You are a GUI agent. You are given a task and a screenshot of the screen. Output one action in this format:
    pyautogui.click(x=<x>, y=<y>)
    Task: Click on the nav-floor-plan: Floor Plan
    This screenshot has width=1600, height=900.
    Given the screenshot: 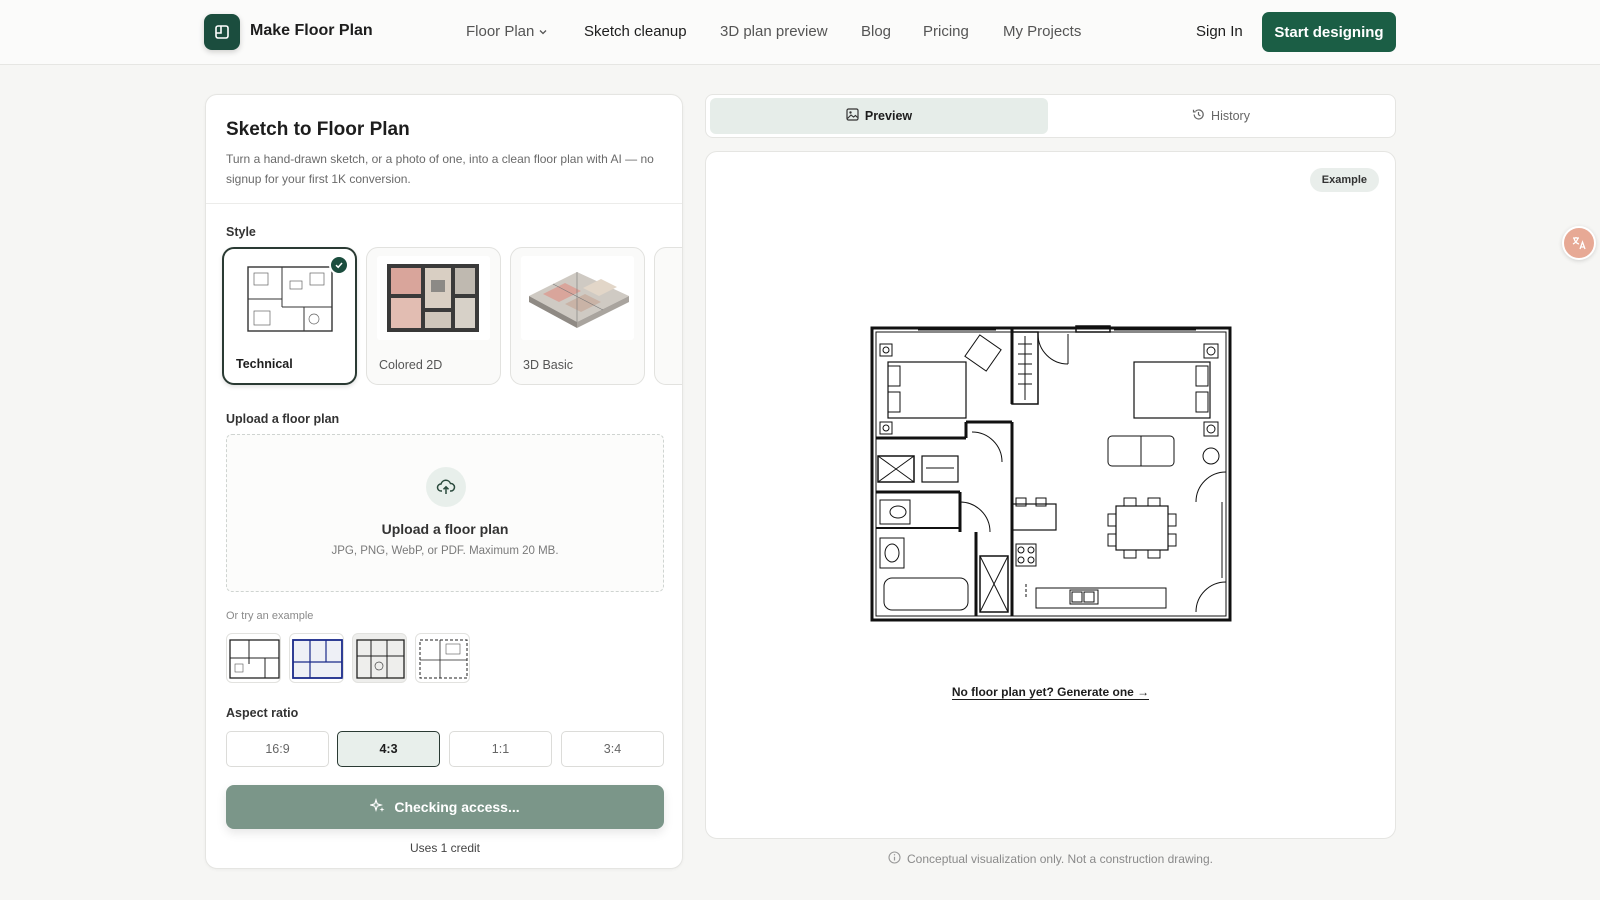 What is the action you would take?
    pyautogui.click(x=507, y=32)
    